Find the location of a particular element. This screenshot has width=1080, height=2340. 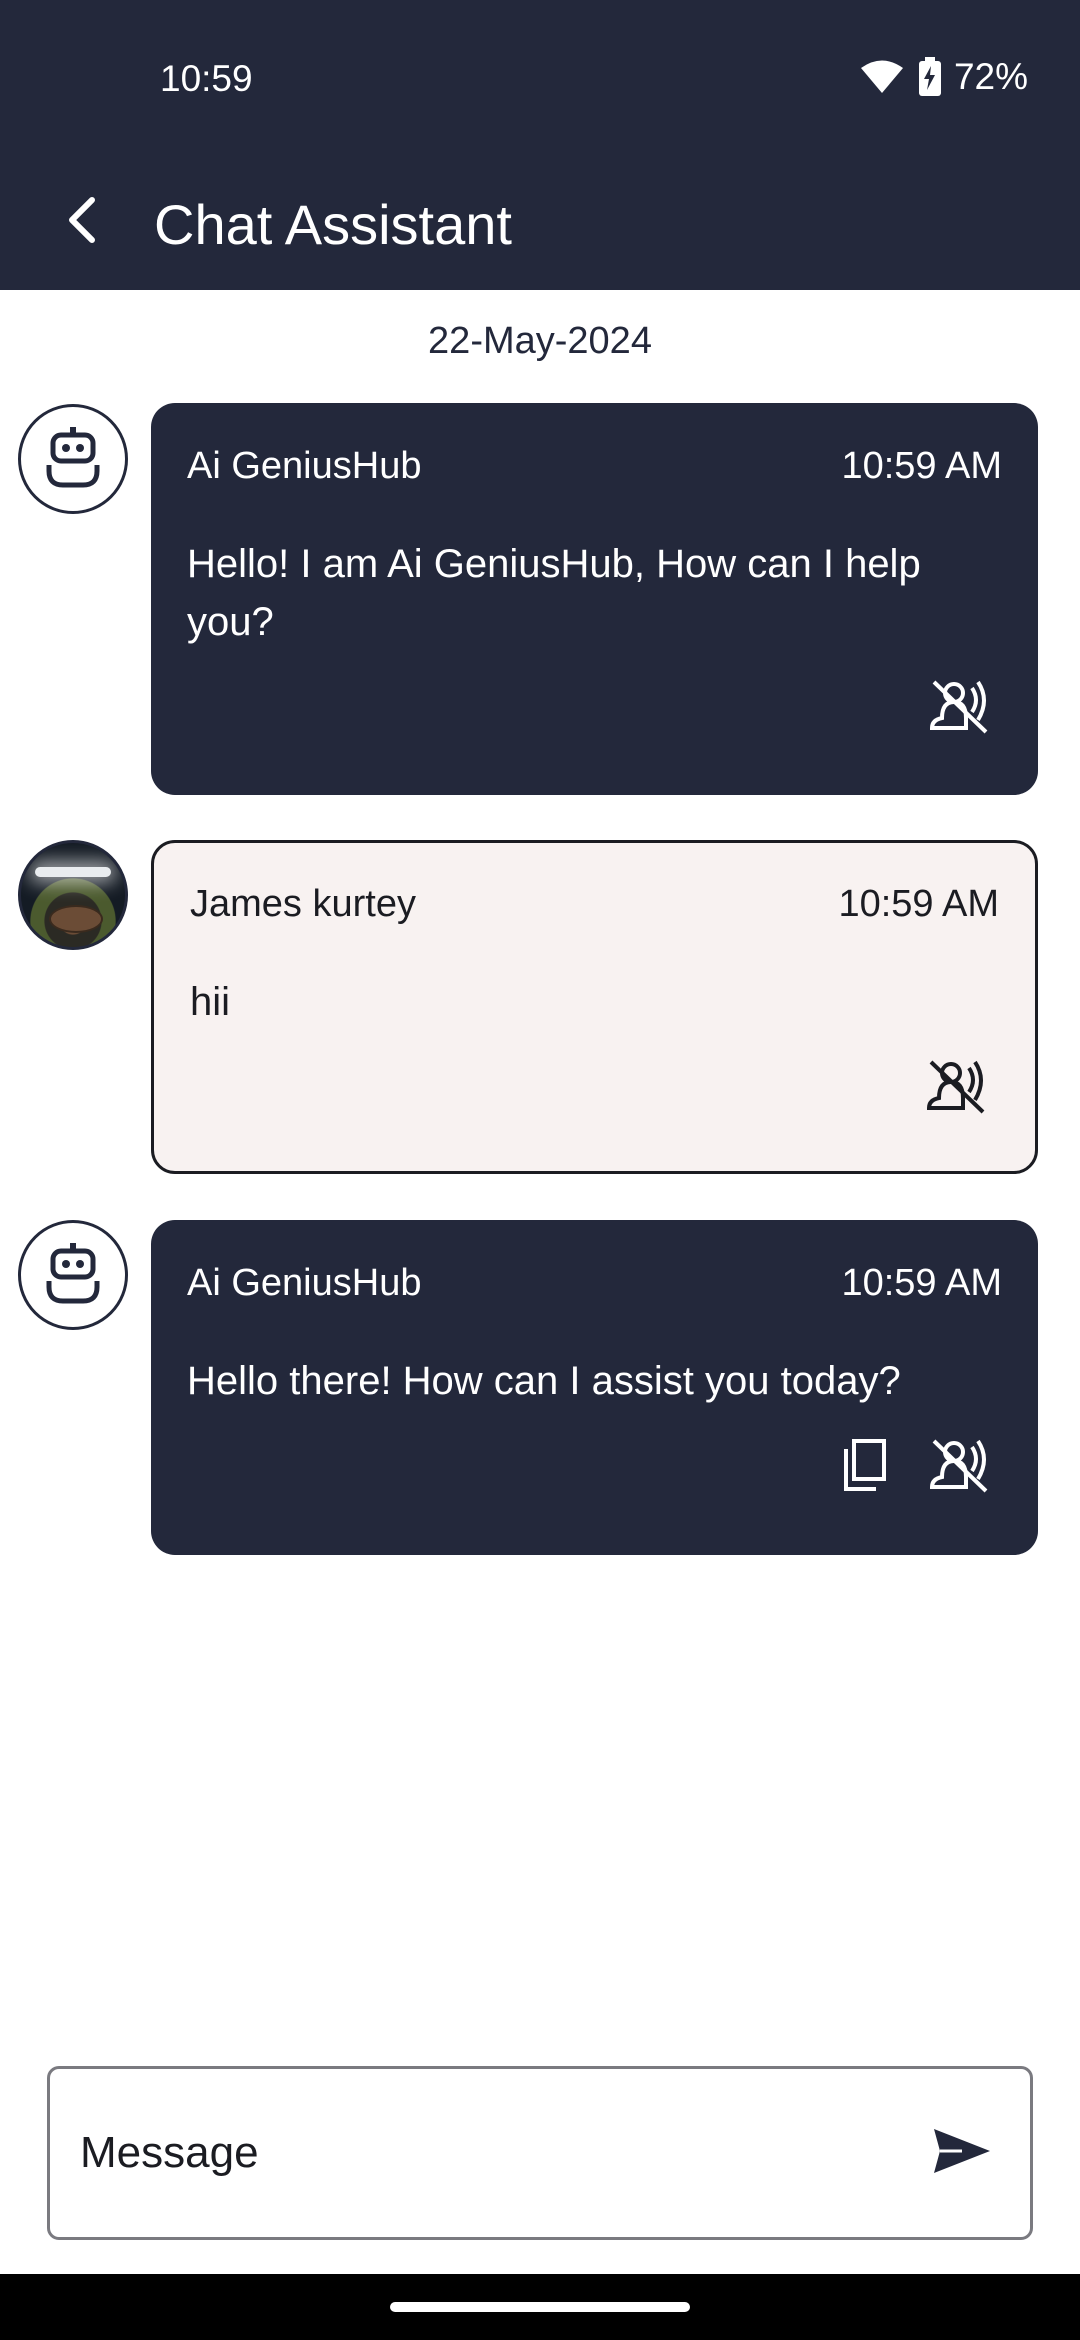

sender-name: James kurtey is located at coordinates (303, 904).